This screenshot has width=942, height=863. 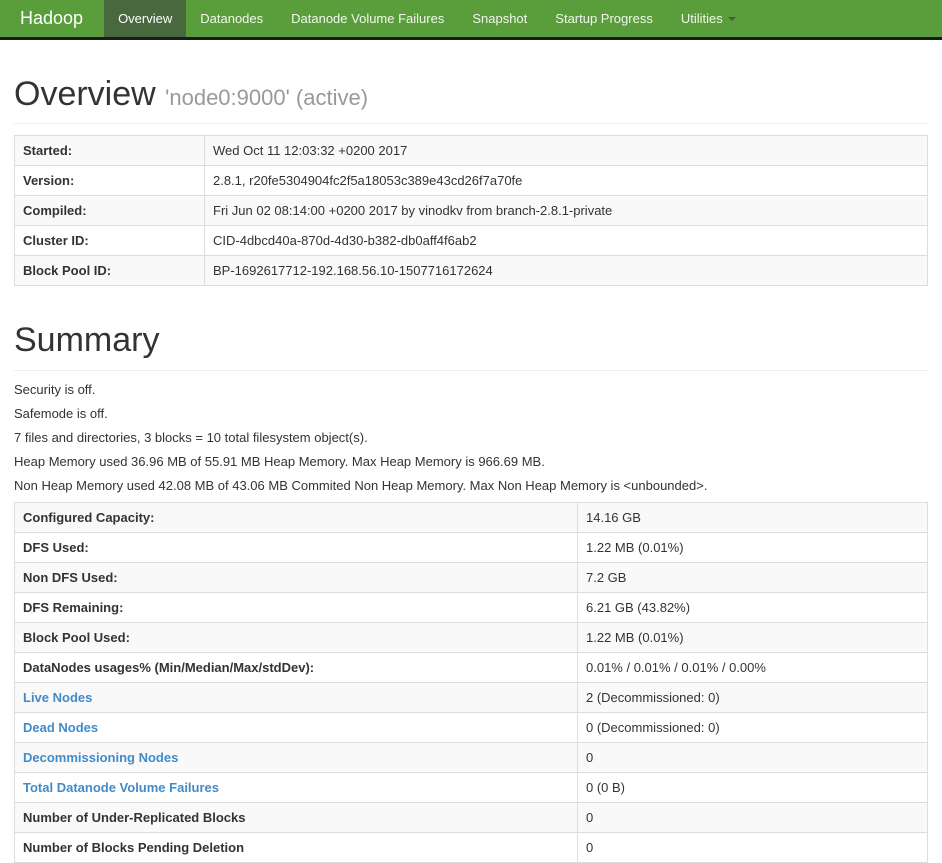 What do you see at coordinates (566, 151) in the screenshot?
I see `row-value: Wed Oct 11 12:03:32 +0200 2017` at bounding box center [566, 151].